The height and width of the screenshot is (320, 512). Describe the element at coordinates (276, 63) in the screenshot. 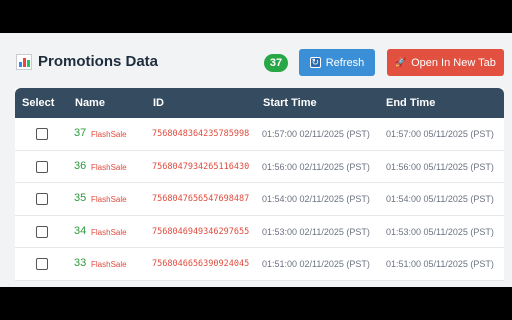

I see `count-badge: 37` at that location.